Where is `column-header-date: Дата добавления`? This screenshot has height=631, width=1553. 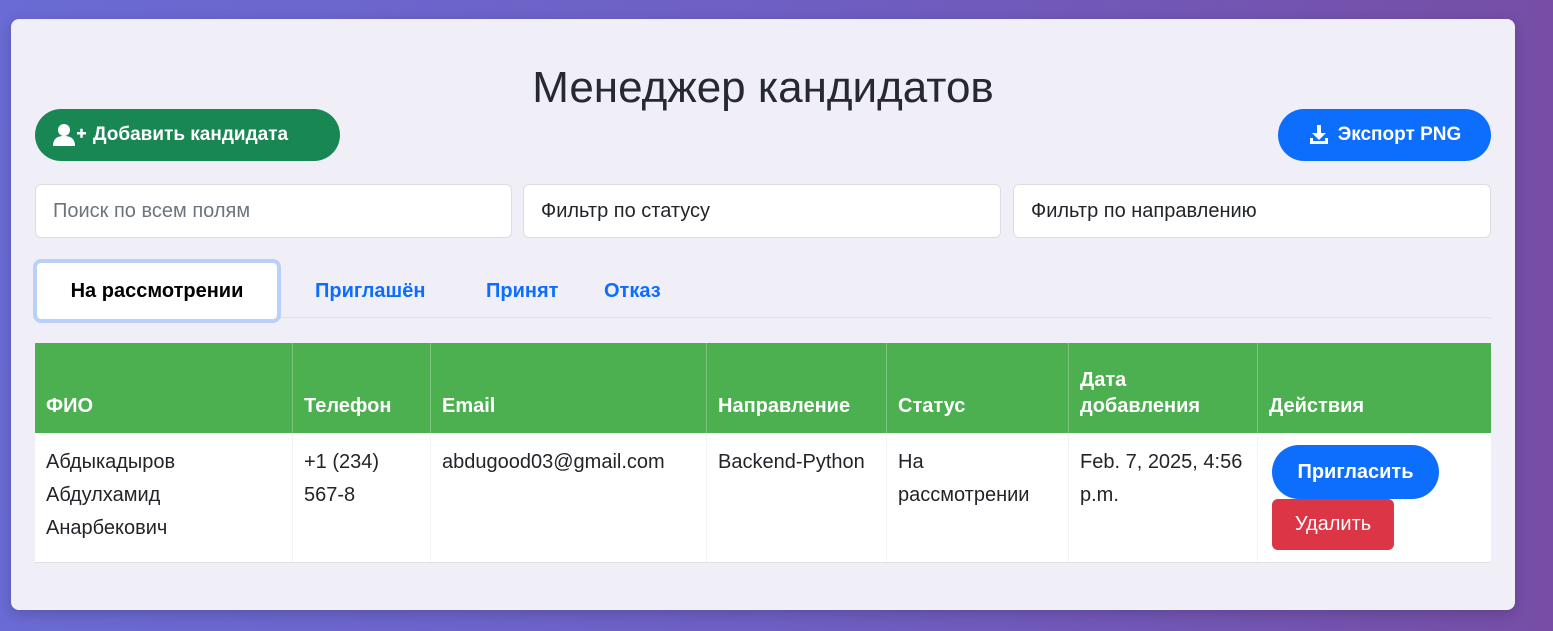
column-header-date: Дата добавления is located at coordinates (1163, 388).